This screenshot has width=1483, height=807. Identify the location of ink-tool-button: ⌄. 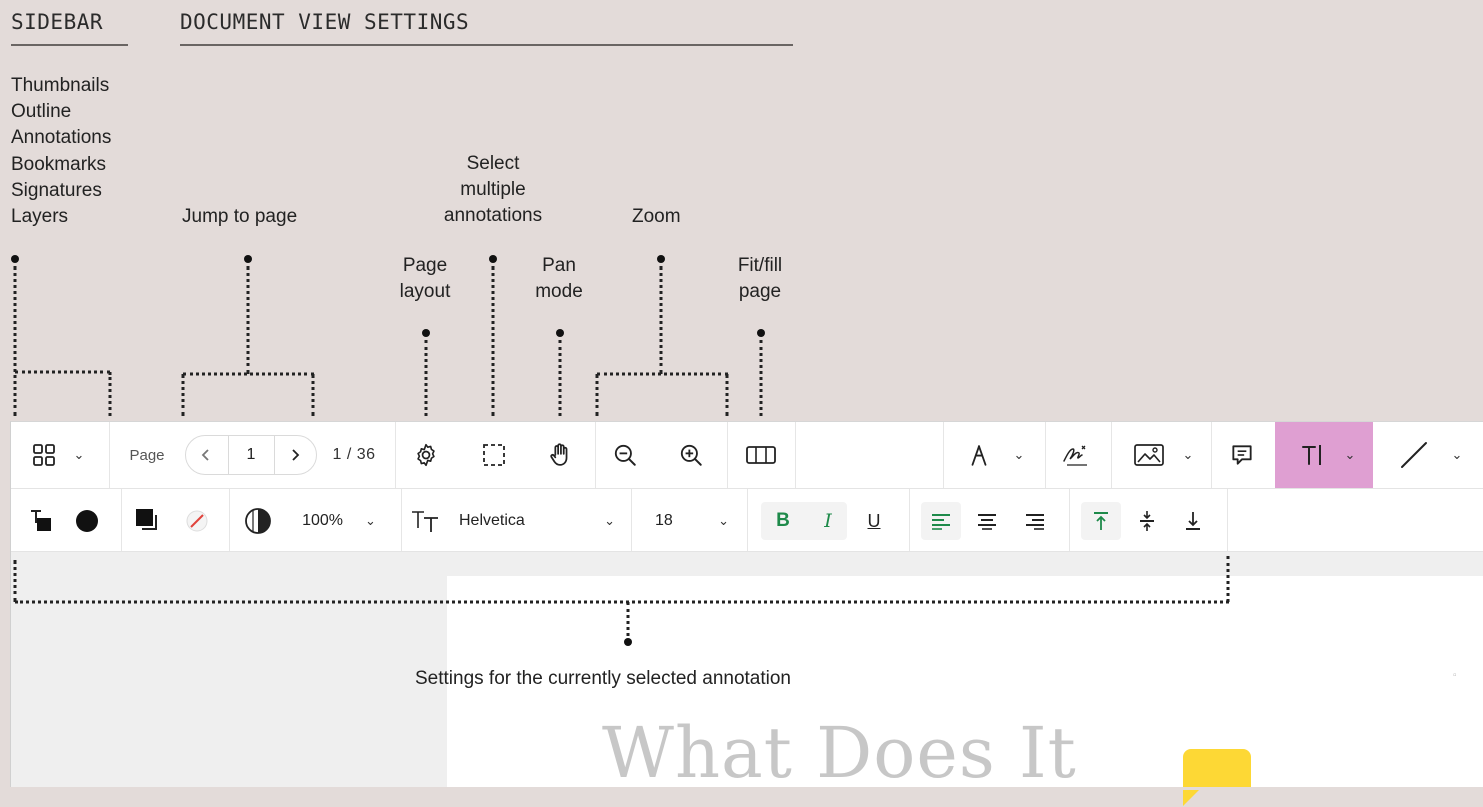
(995, 455).